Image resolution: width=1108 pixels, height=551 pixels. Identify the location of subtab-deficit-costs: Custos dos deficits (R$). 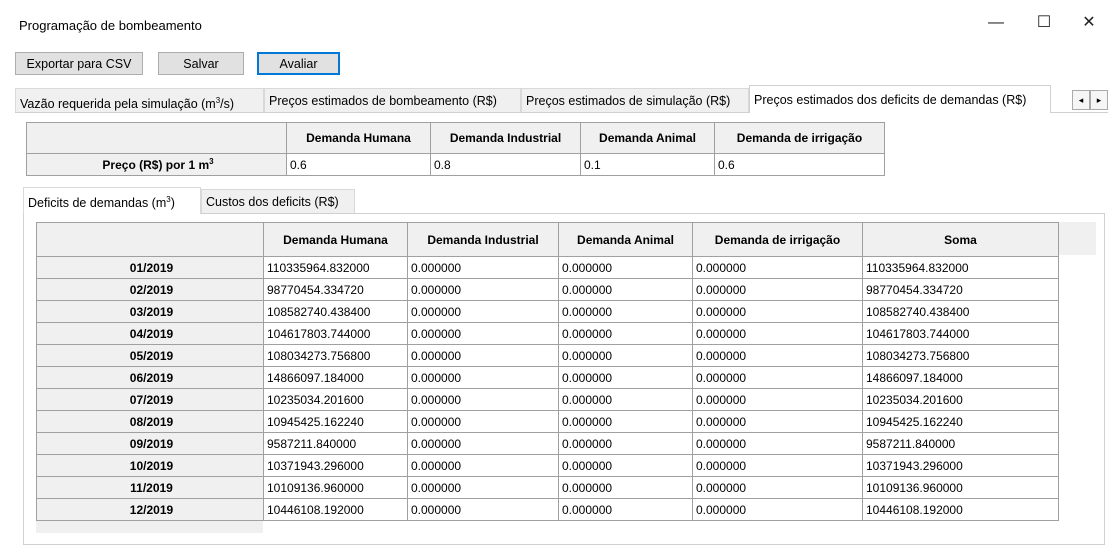
(278, 201).